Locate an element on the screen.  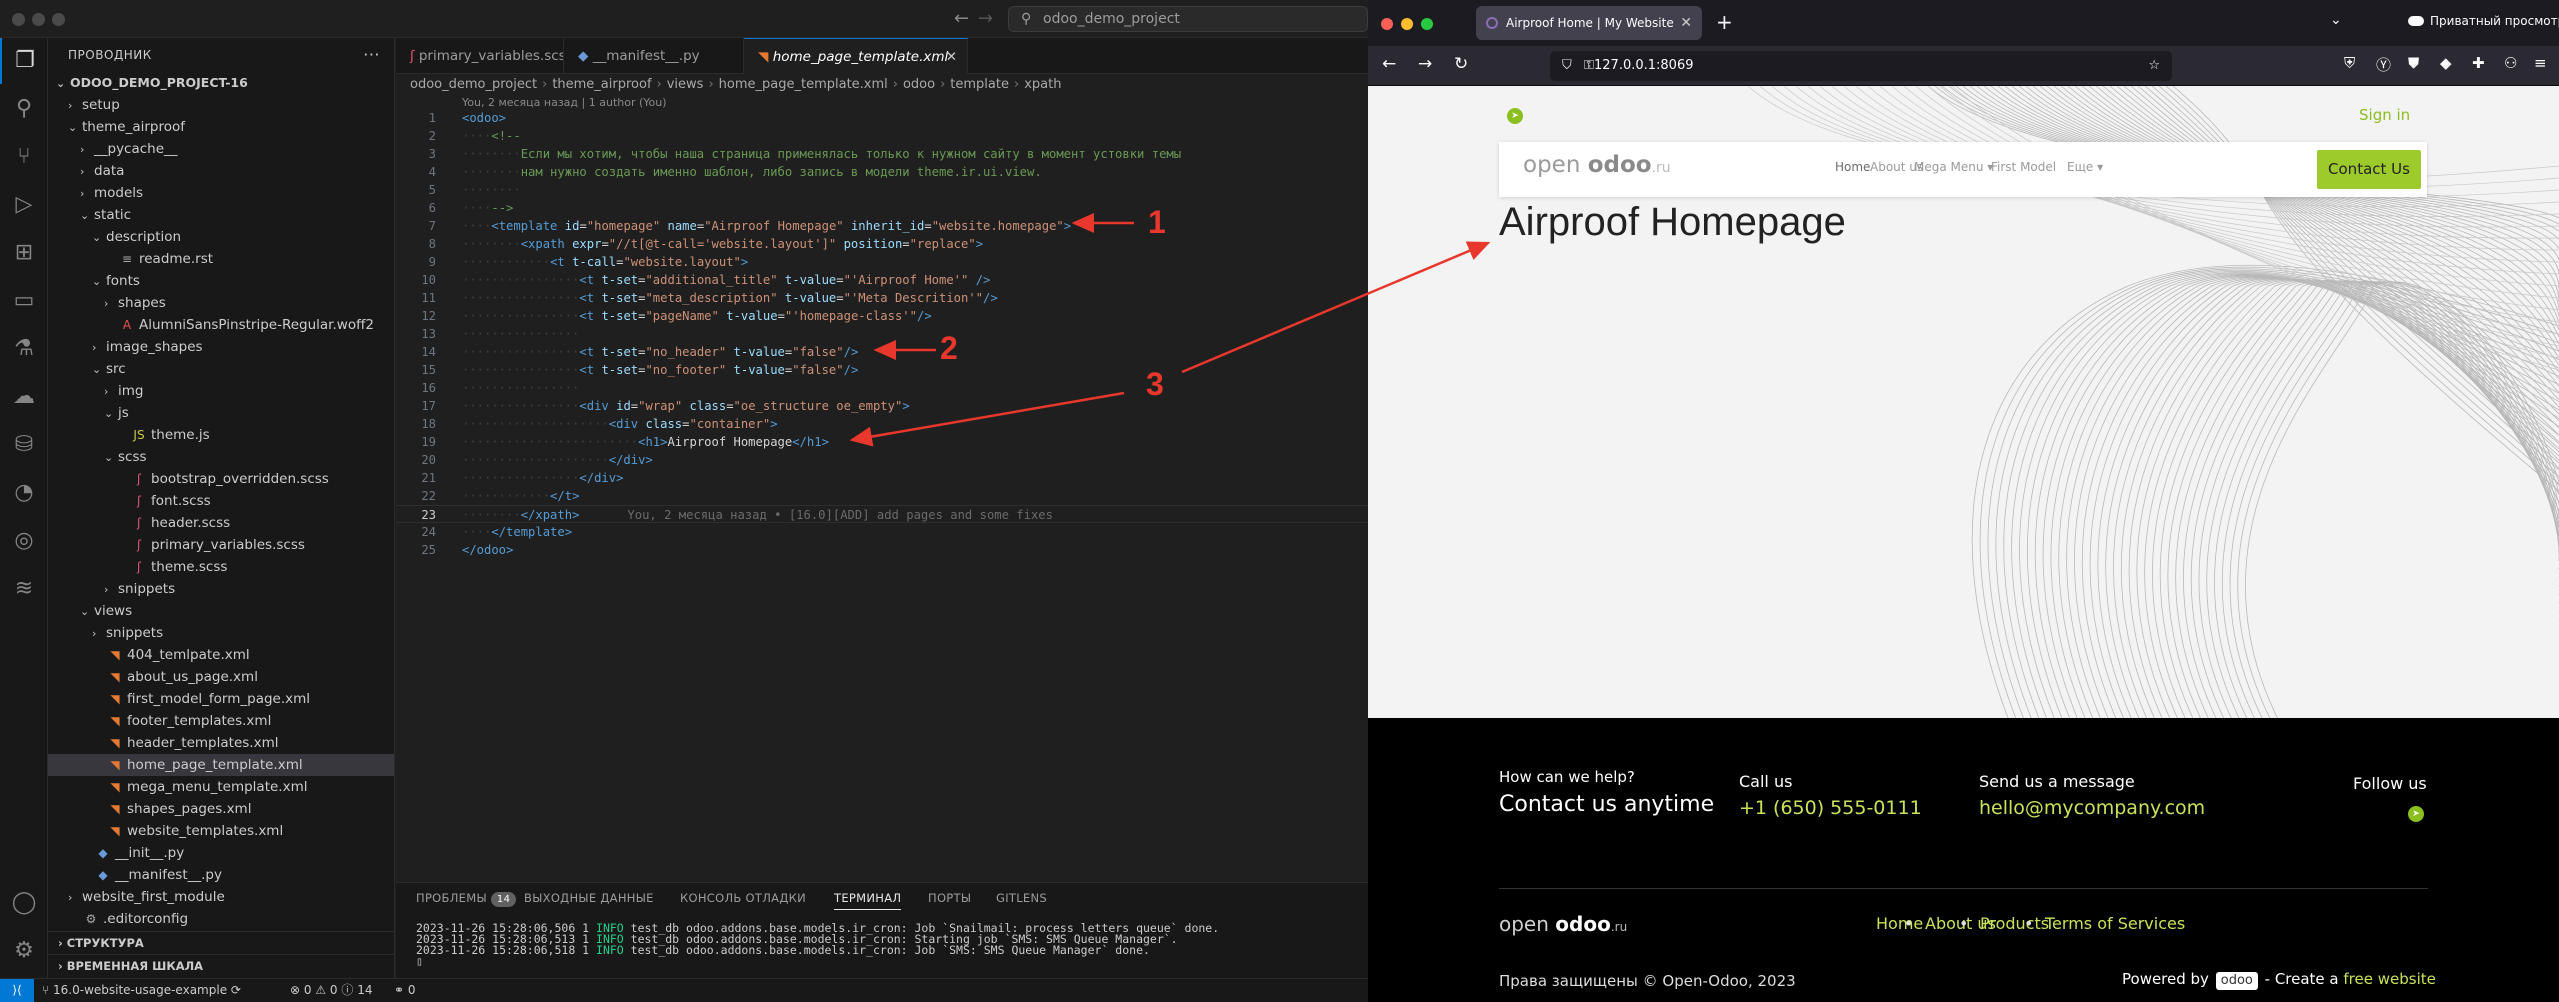
panel-tab: ПОРТЫ is located at coordinates (949, 898).